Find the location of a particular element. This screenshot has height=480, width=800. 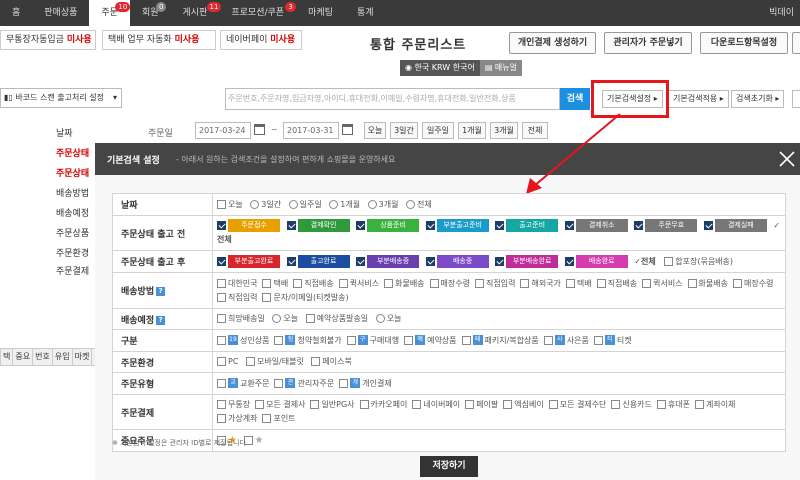

payment-option: 계좌이체 is located at coordinates (714, 404).